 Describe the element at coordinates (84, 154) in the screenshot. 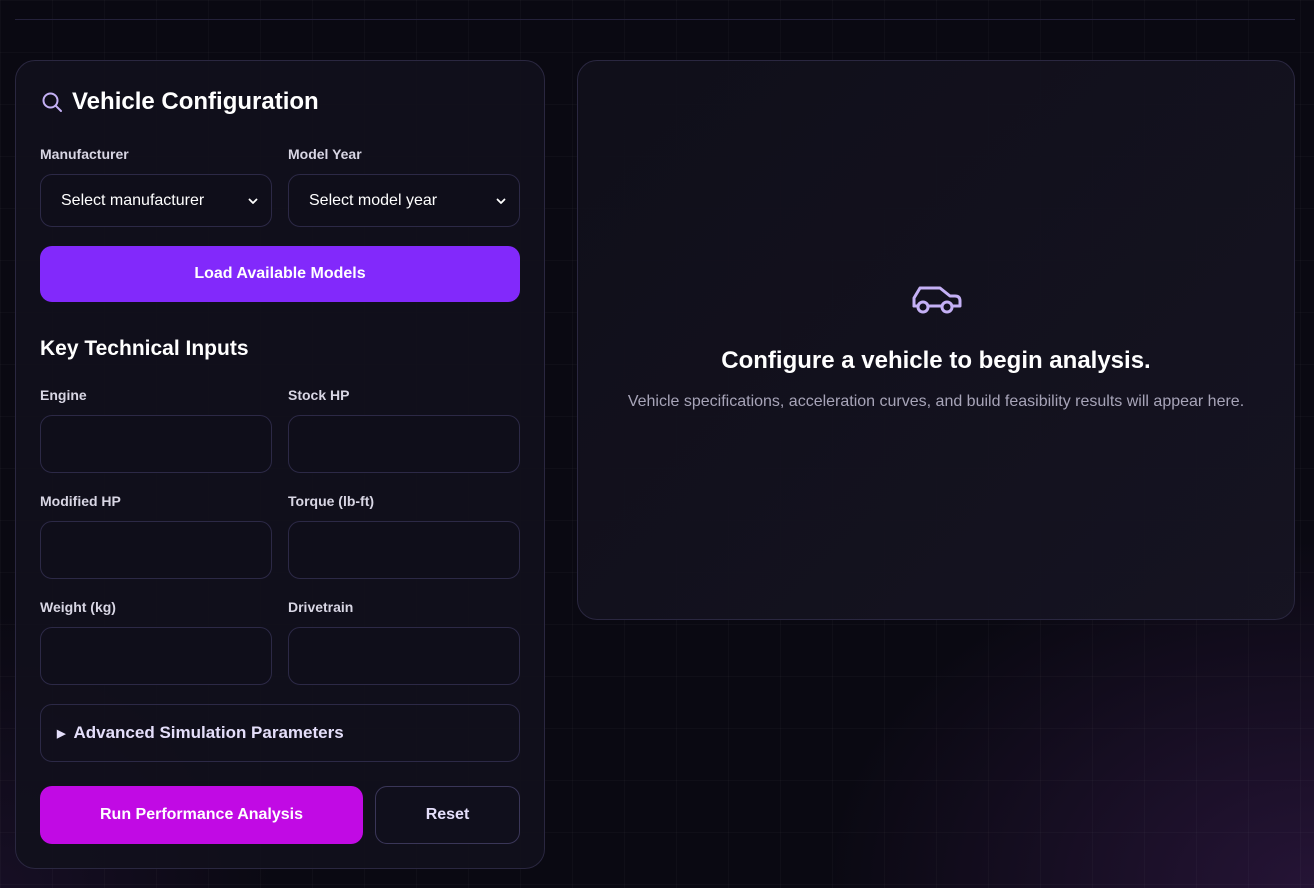

I see `manufacturer-label: Manufacturer` at that location.